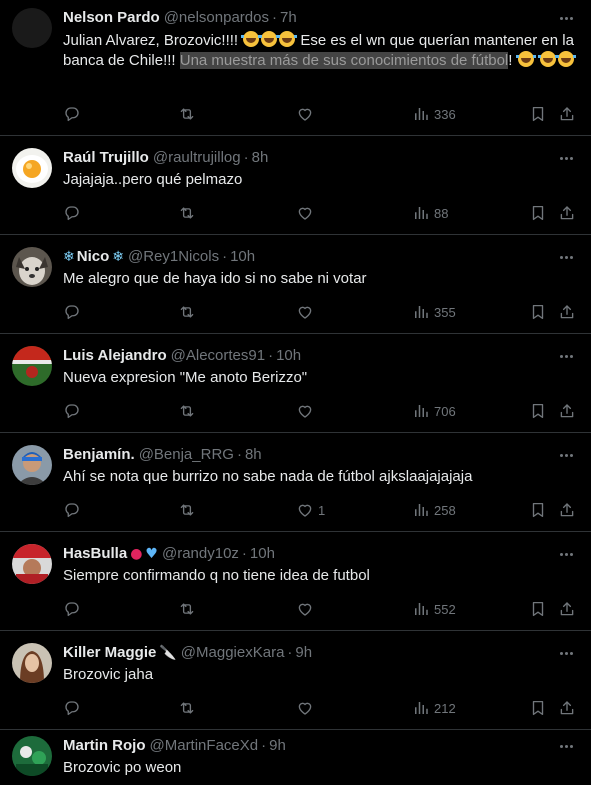 The width and height of the screenshot is (591, 785). I want to click on user-handle: @nelsonpardos, so click(216, 18).